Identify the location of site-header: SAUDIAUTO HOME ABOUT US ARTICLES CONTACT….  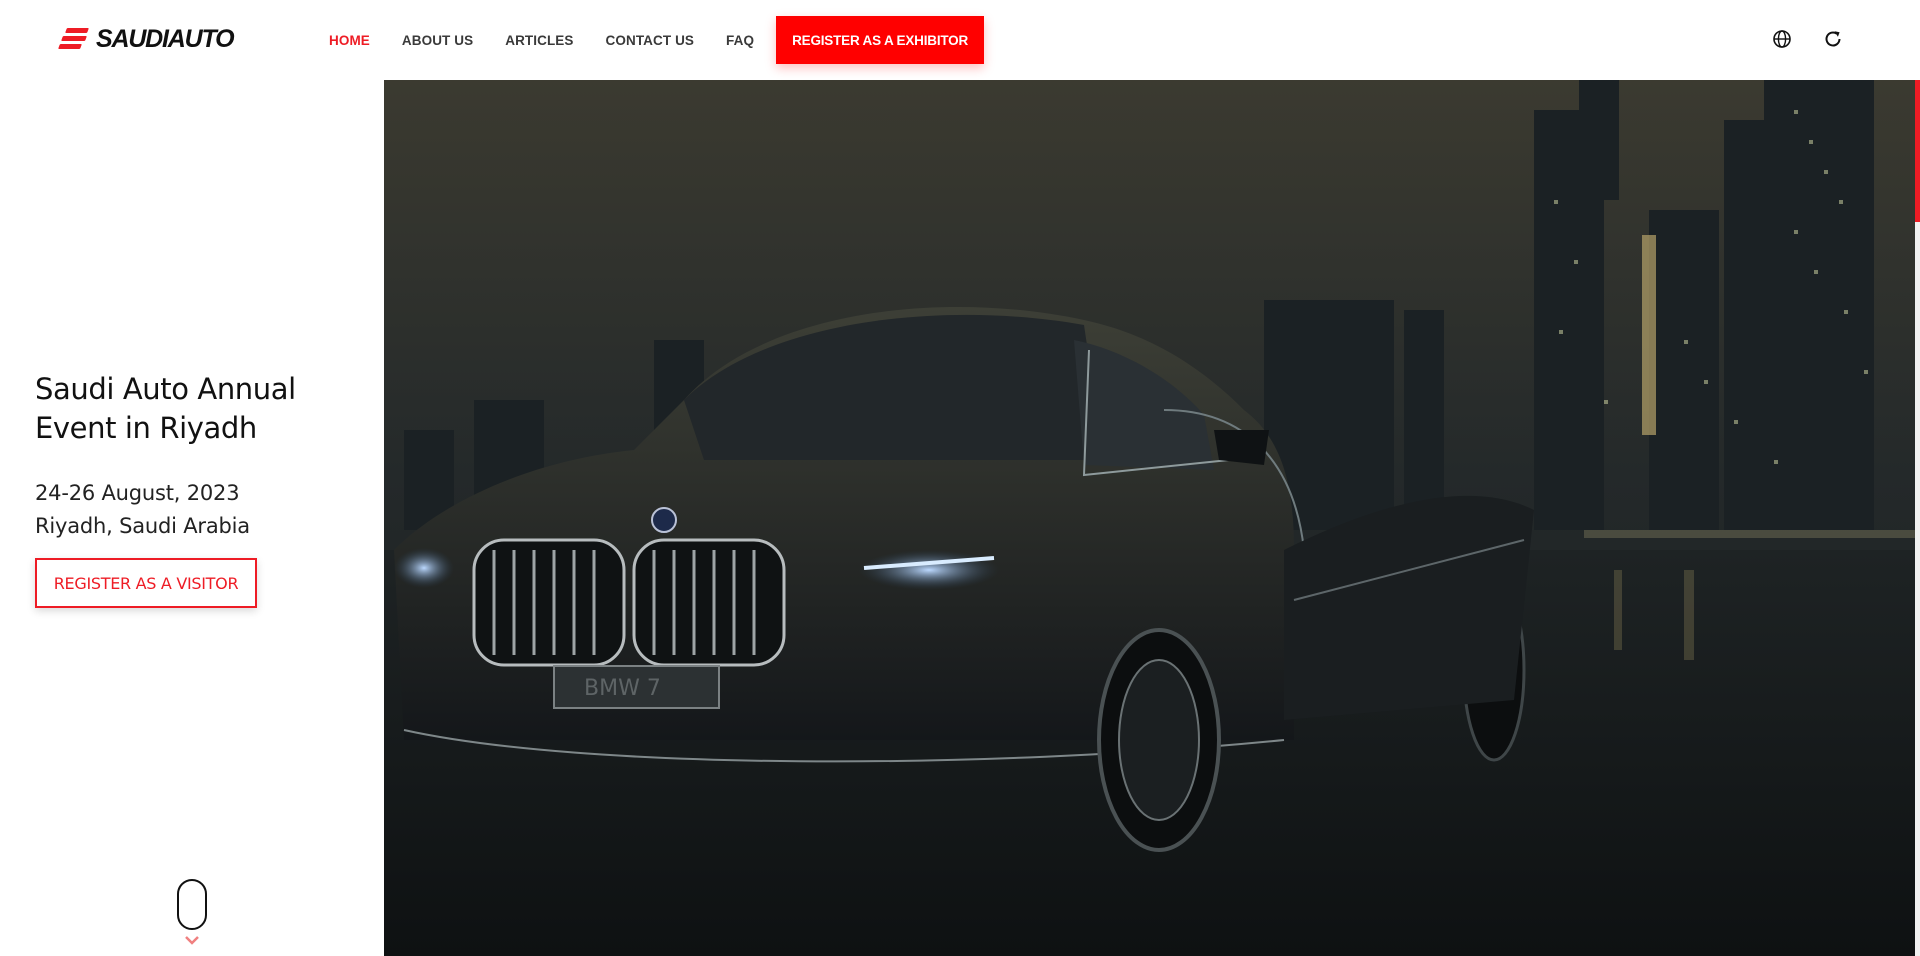
(960, 40).